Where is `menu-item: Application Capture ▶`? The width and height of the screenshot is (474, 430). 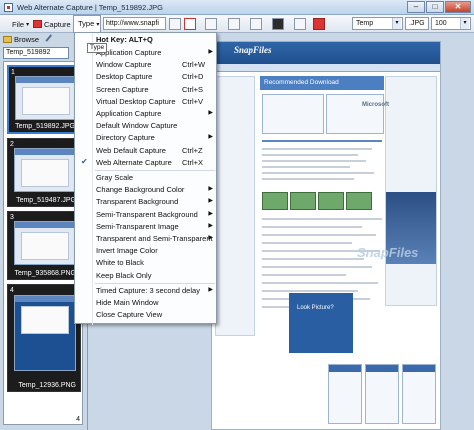 menu-item: Application Capture ▶ is located at coordinates (146, 114).